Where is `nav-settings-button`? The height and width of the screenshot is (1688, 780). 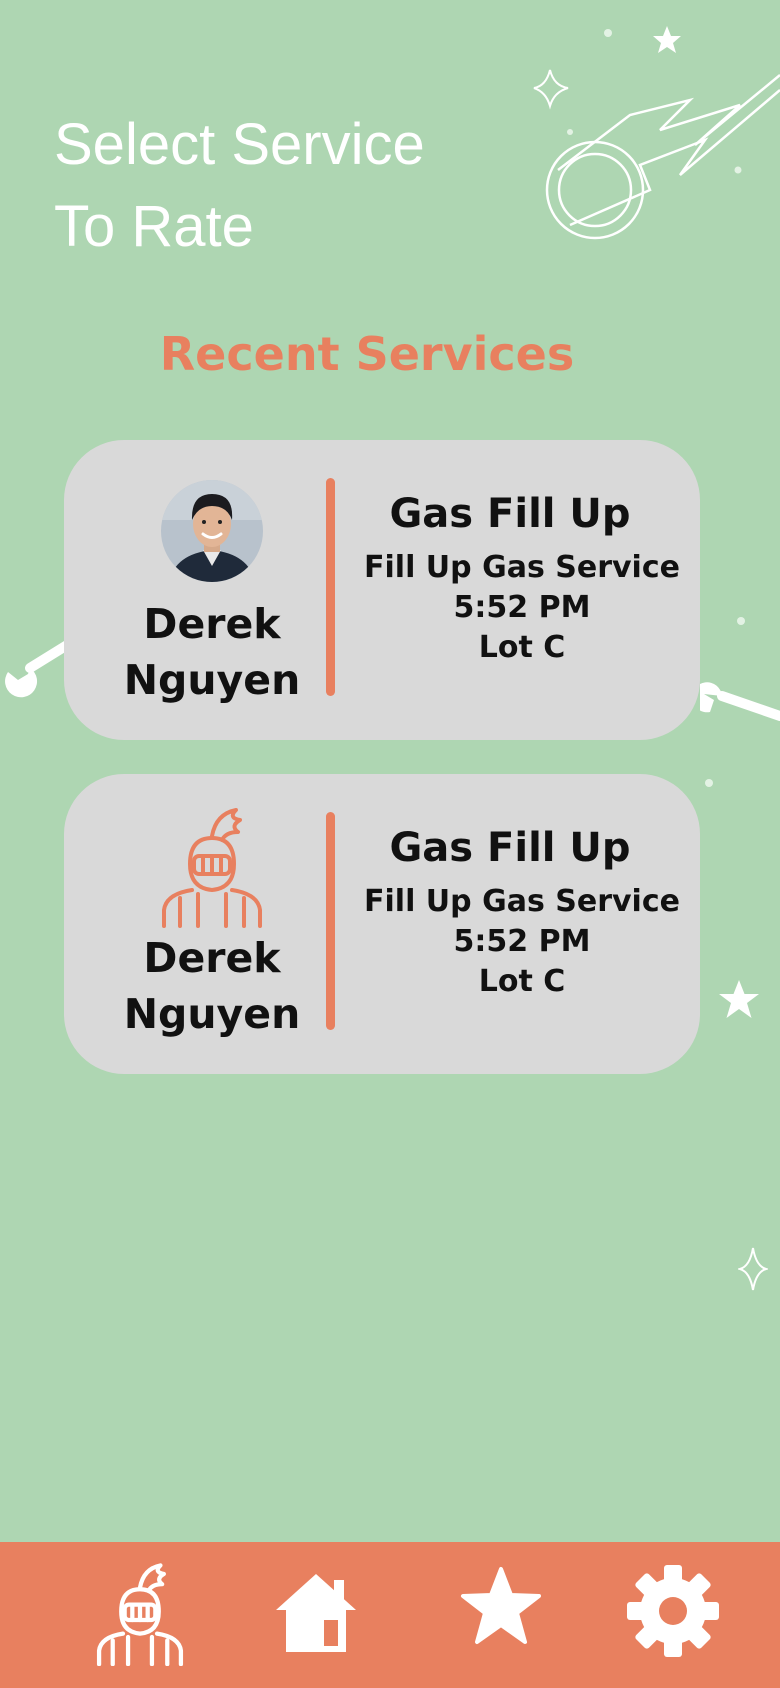 nav-settings-button is located at coordinates (673, 1611).